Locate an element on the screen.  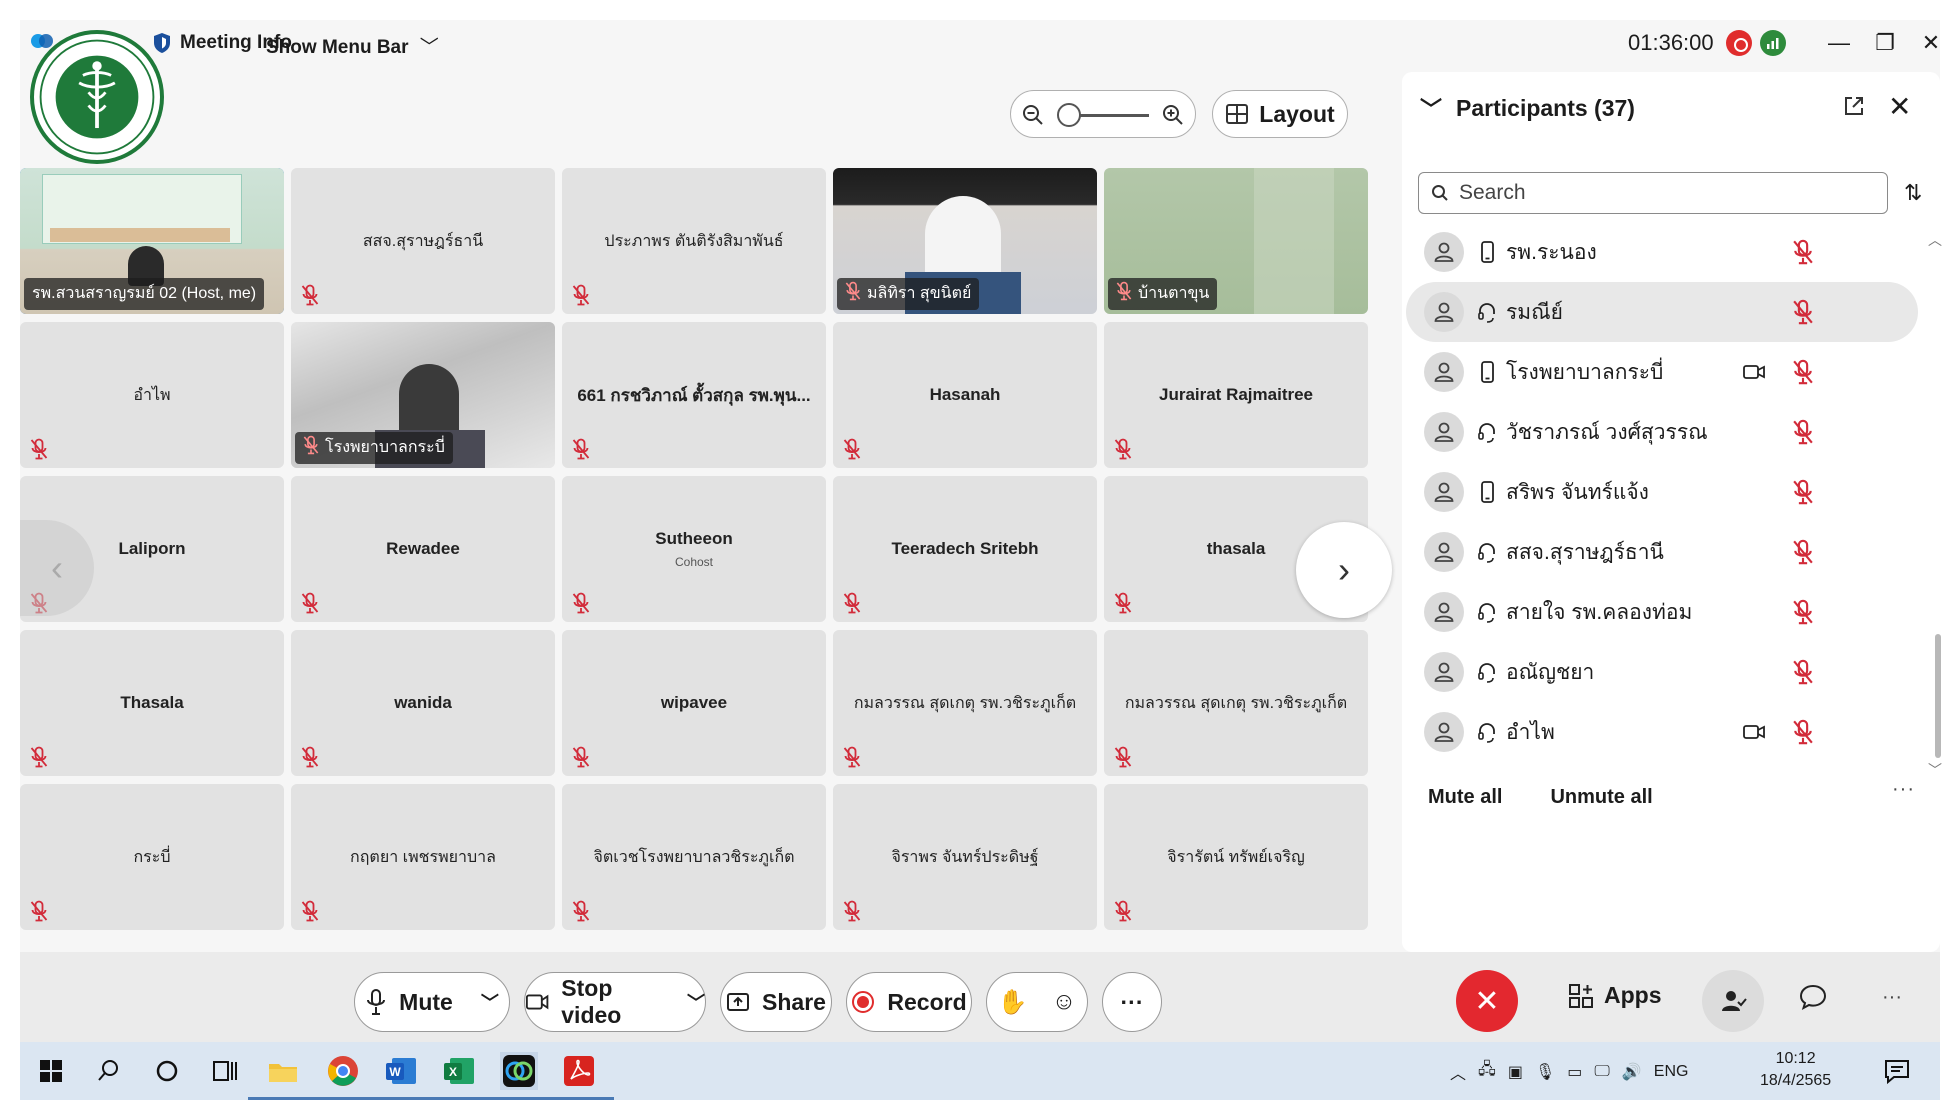
participant-list-item: อำไพ is located at coordinates (1662, 732).